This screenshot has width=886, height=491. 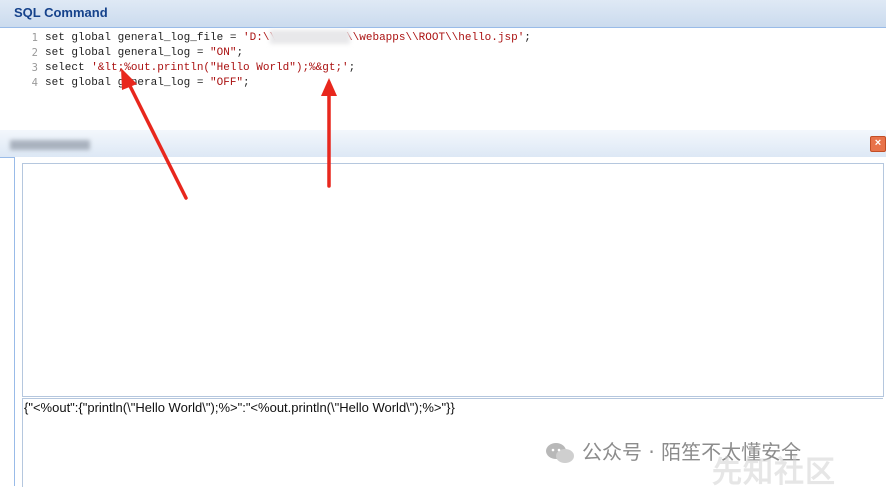 I want to click on watermark-badge: 先知社区, so click(x=774, y=472).